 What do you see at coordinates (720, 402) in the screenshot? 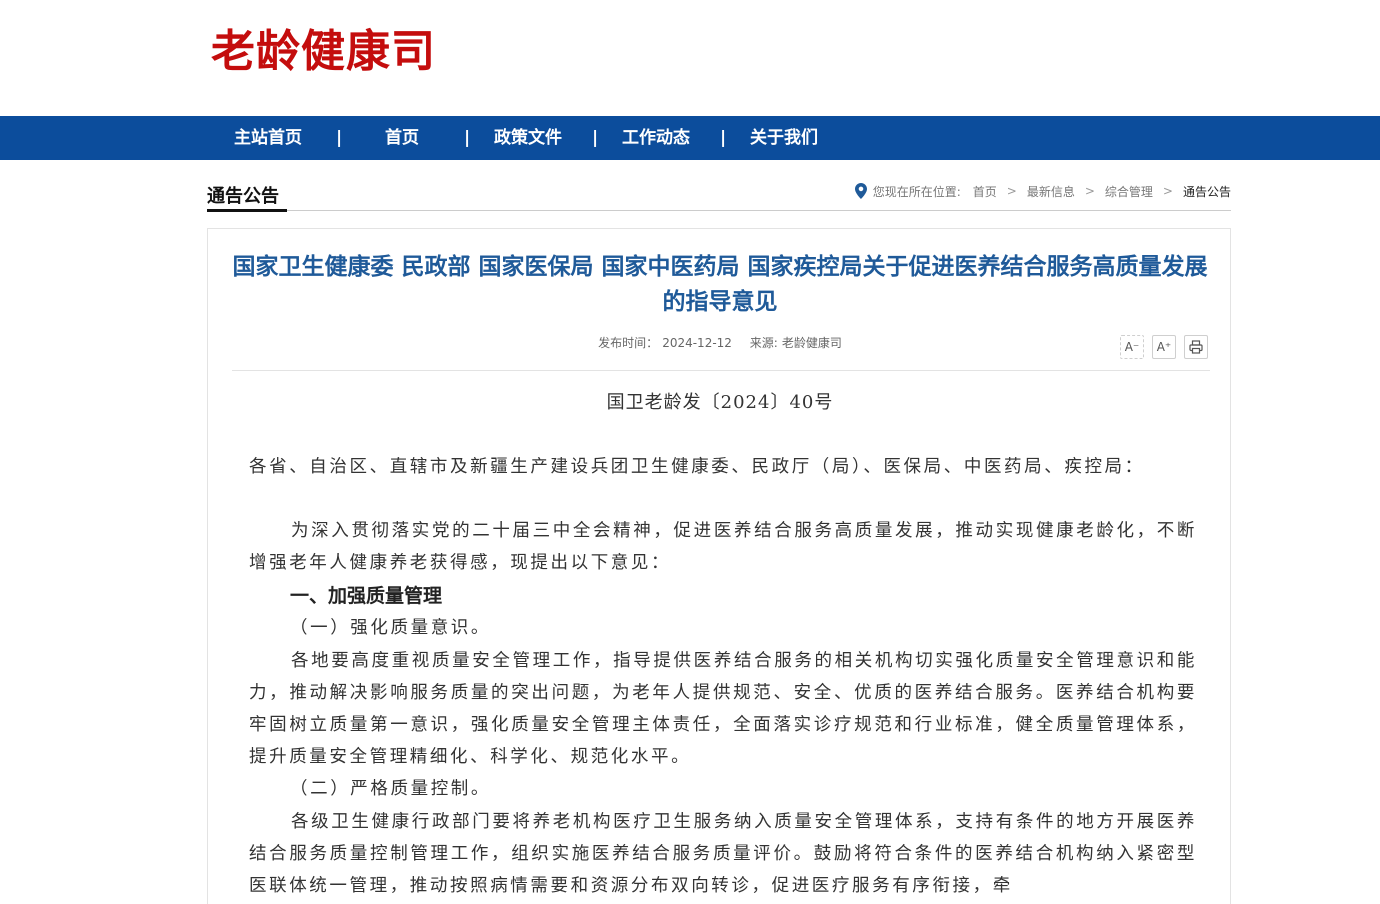
I see `document-number: 国卫老龄发〔2024〕40号` at bounding box center [720, 402].